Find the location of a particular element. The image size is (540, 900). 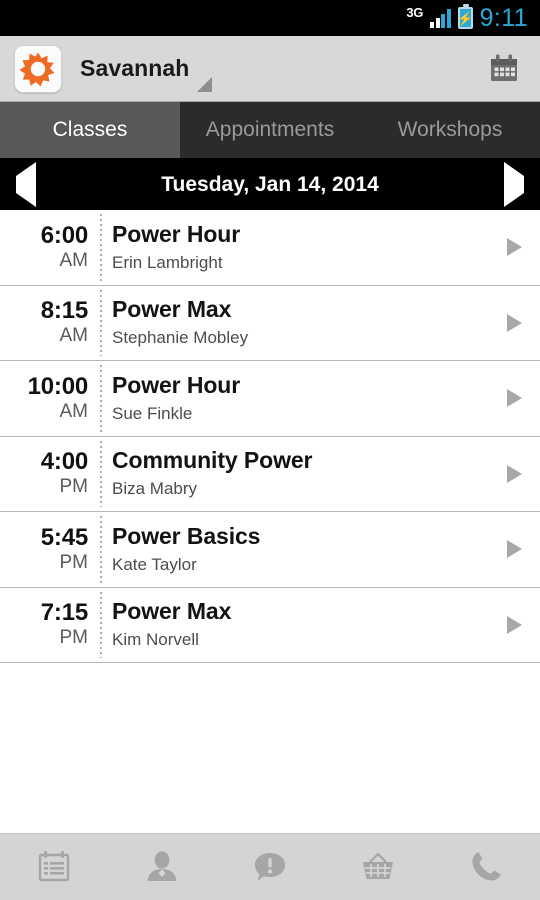

status-bar: 3G ⚡ 9:11 is located at coordinates (270, 18).